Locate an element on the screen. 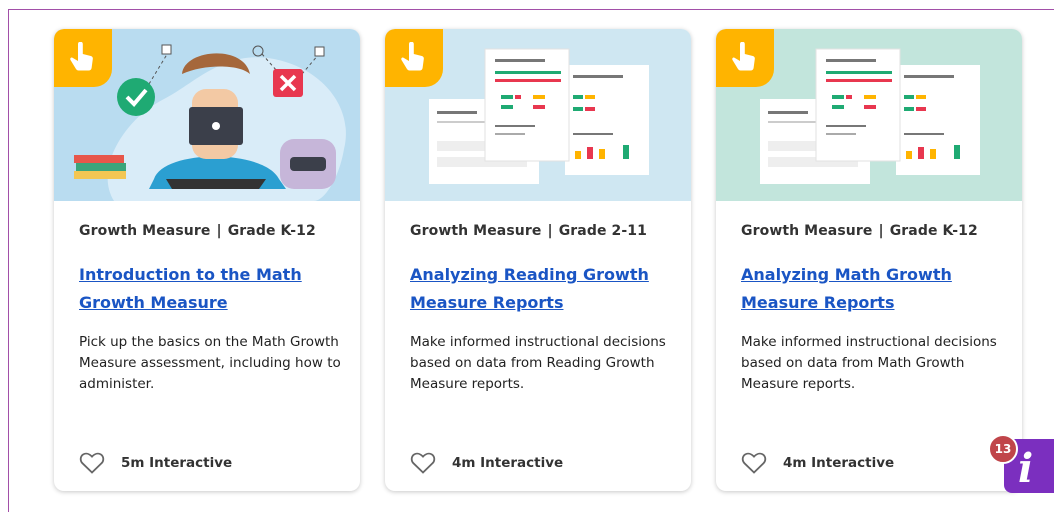 This screenshot has width=1054, height=512. card-meta: Growth Measure | Grade 2-11 is located at coordinates (528, 231).